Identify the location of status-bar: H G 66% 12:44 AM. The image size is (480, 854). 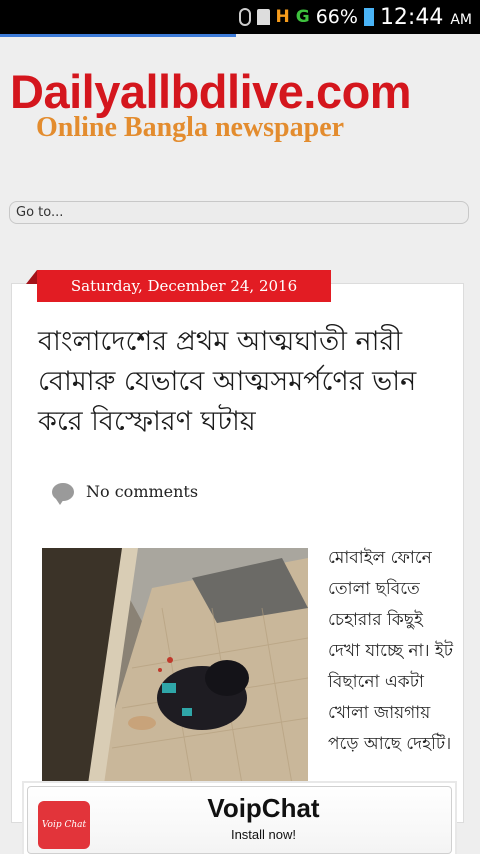
(240, 17).